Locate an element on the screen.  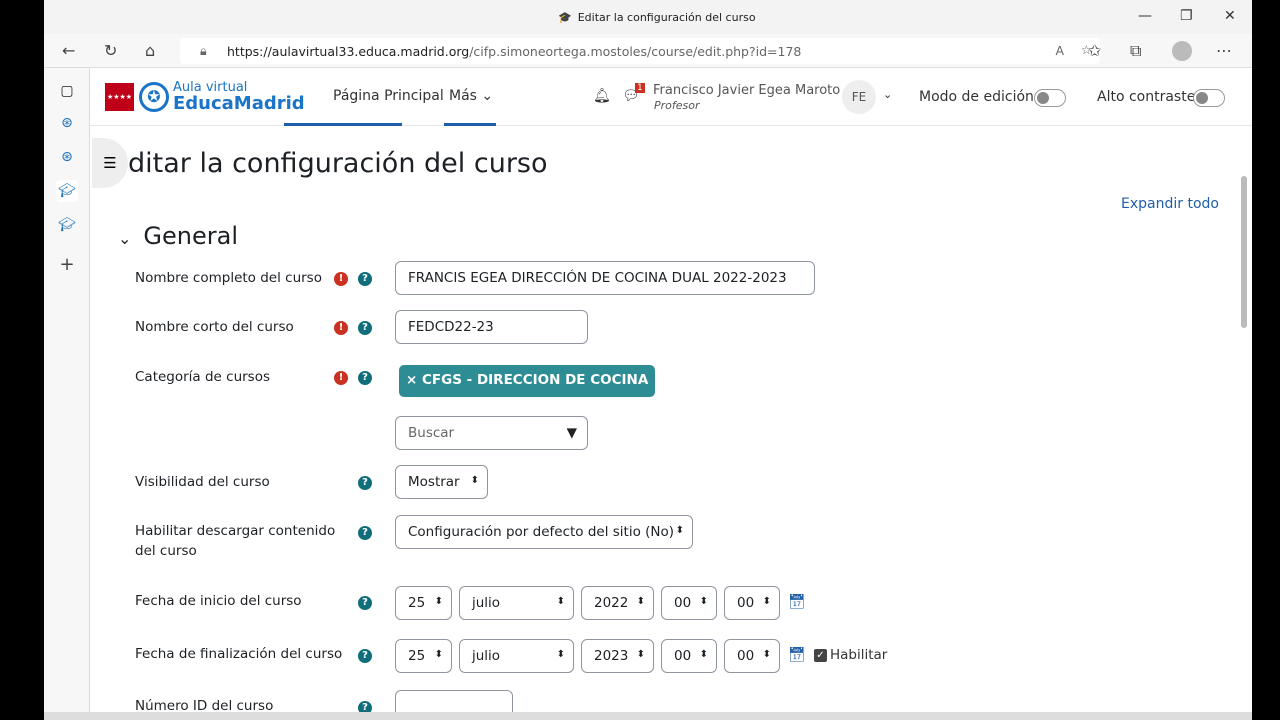
message-badge: 1 is located at coordinates (640, 88).